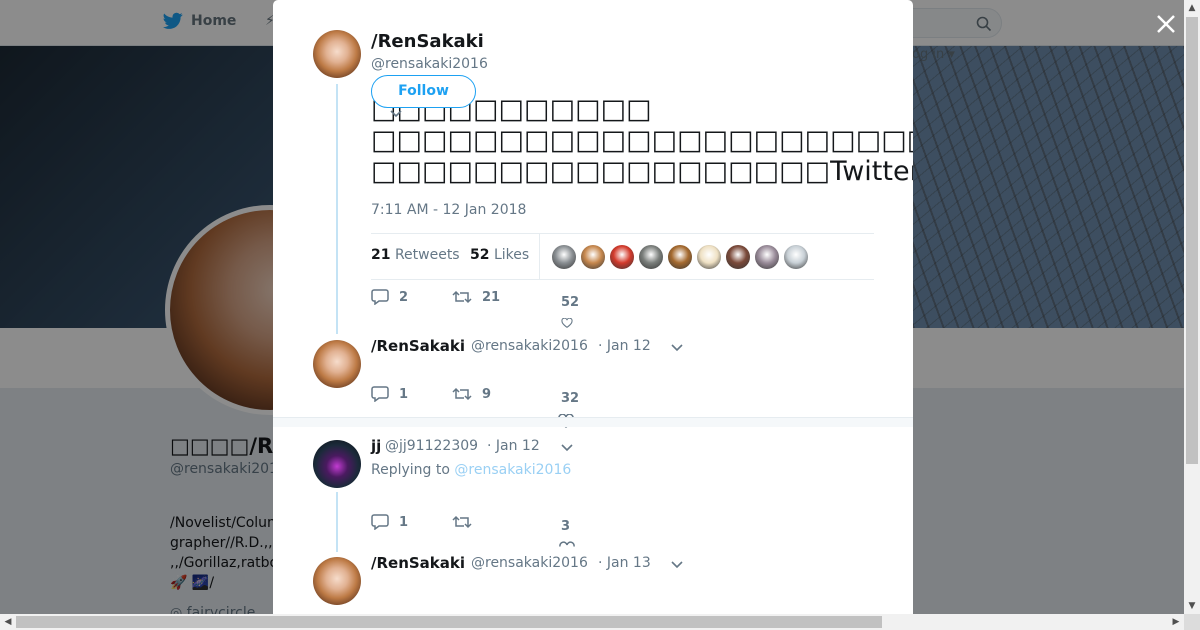  I want to click on vertical-scrollbar-thumb, so click(1192, 240).